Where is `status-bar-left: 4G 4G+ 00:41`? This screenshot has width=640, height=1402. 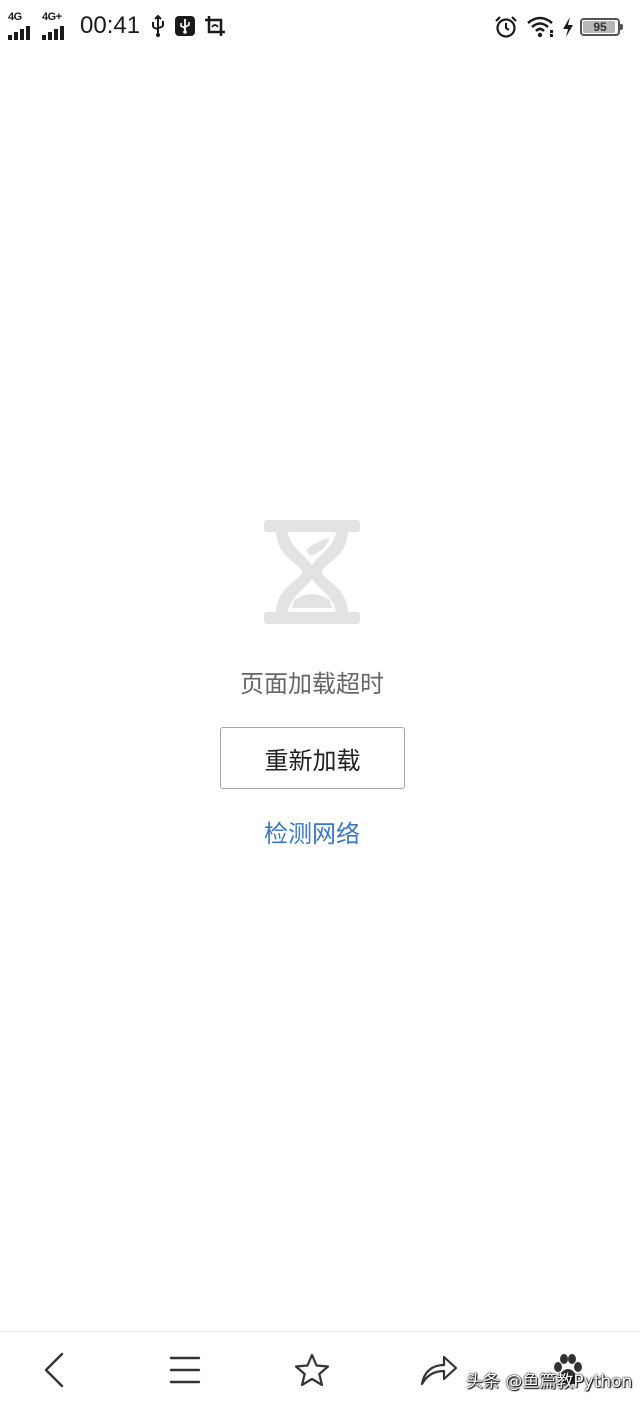
status-bar-left: 4G 4G+ 00:41 is located at coordinates (121, 26).